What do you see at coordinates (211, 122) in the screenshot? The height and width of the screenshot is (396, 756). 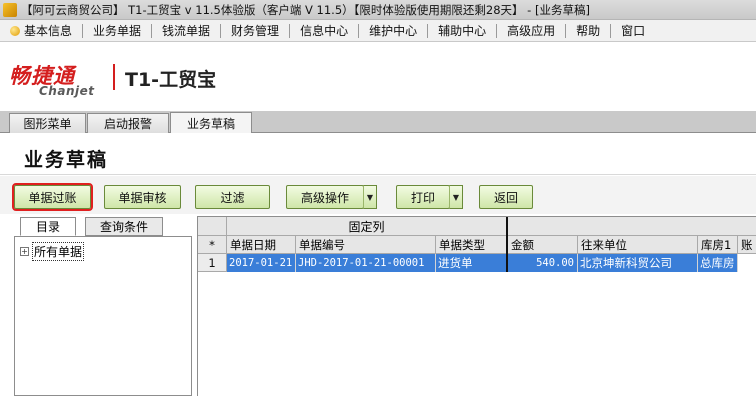 I see `tab-business-drafts: 业务草稿` at bounding box center [211, 122].